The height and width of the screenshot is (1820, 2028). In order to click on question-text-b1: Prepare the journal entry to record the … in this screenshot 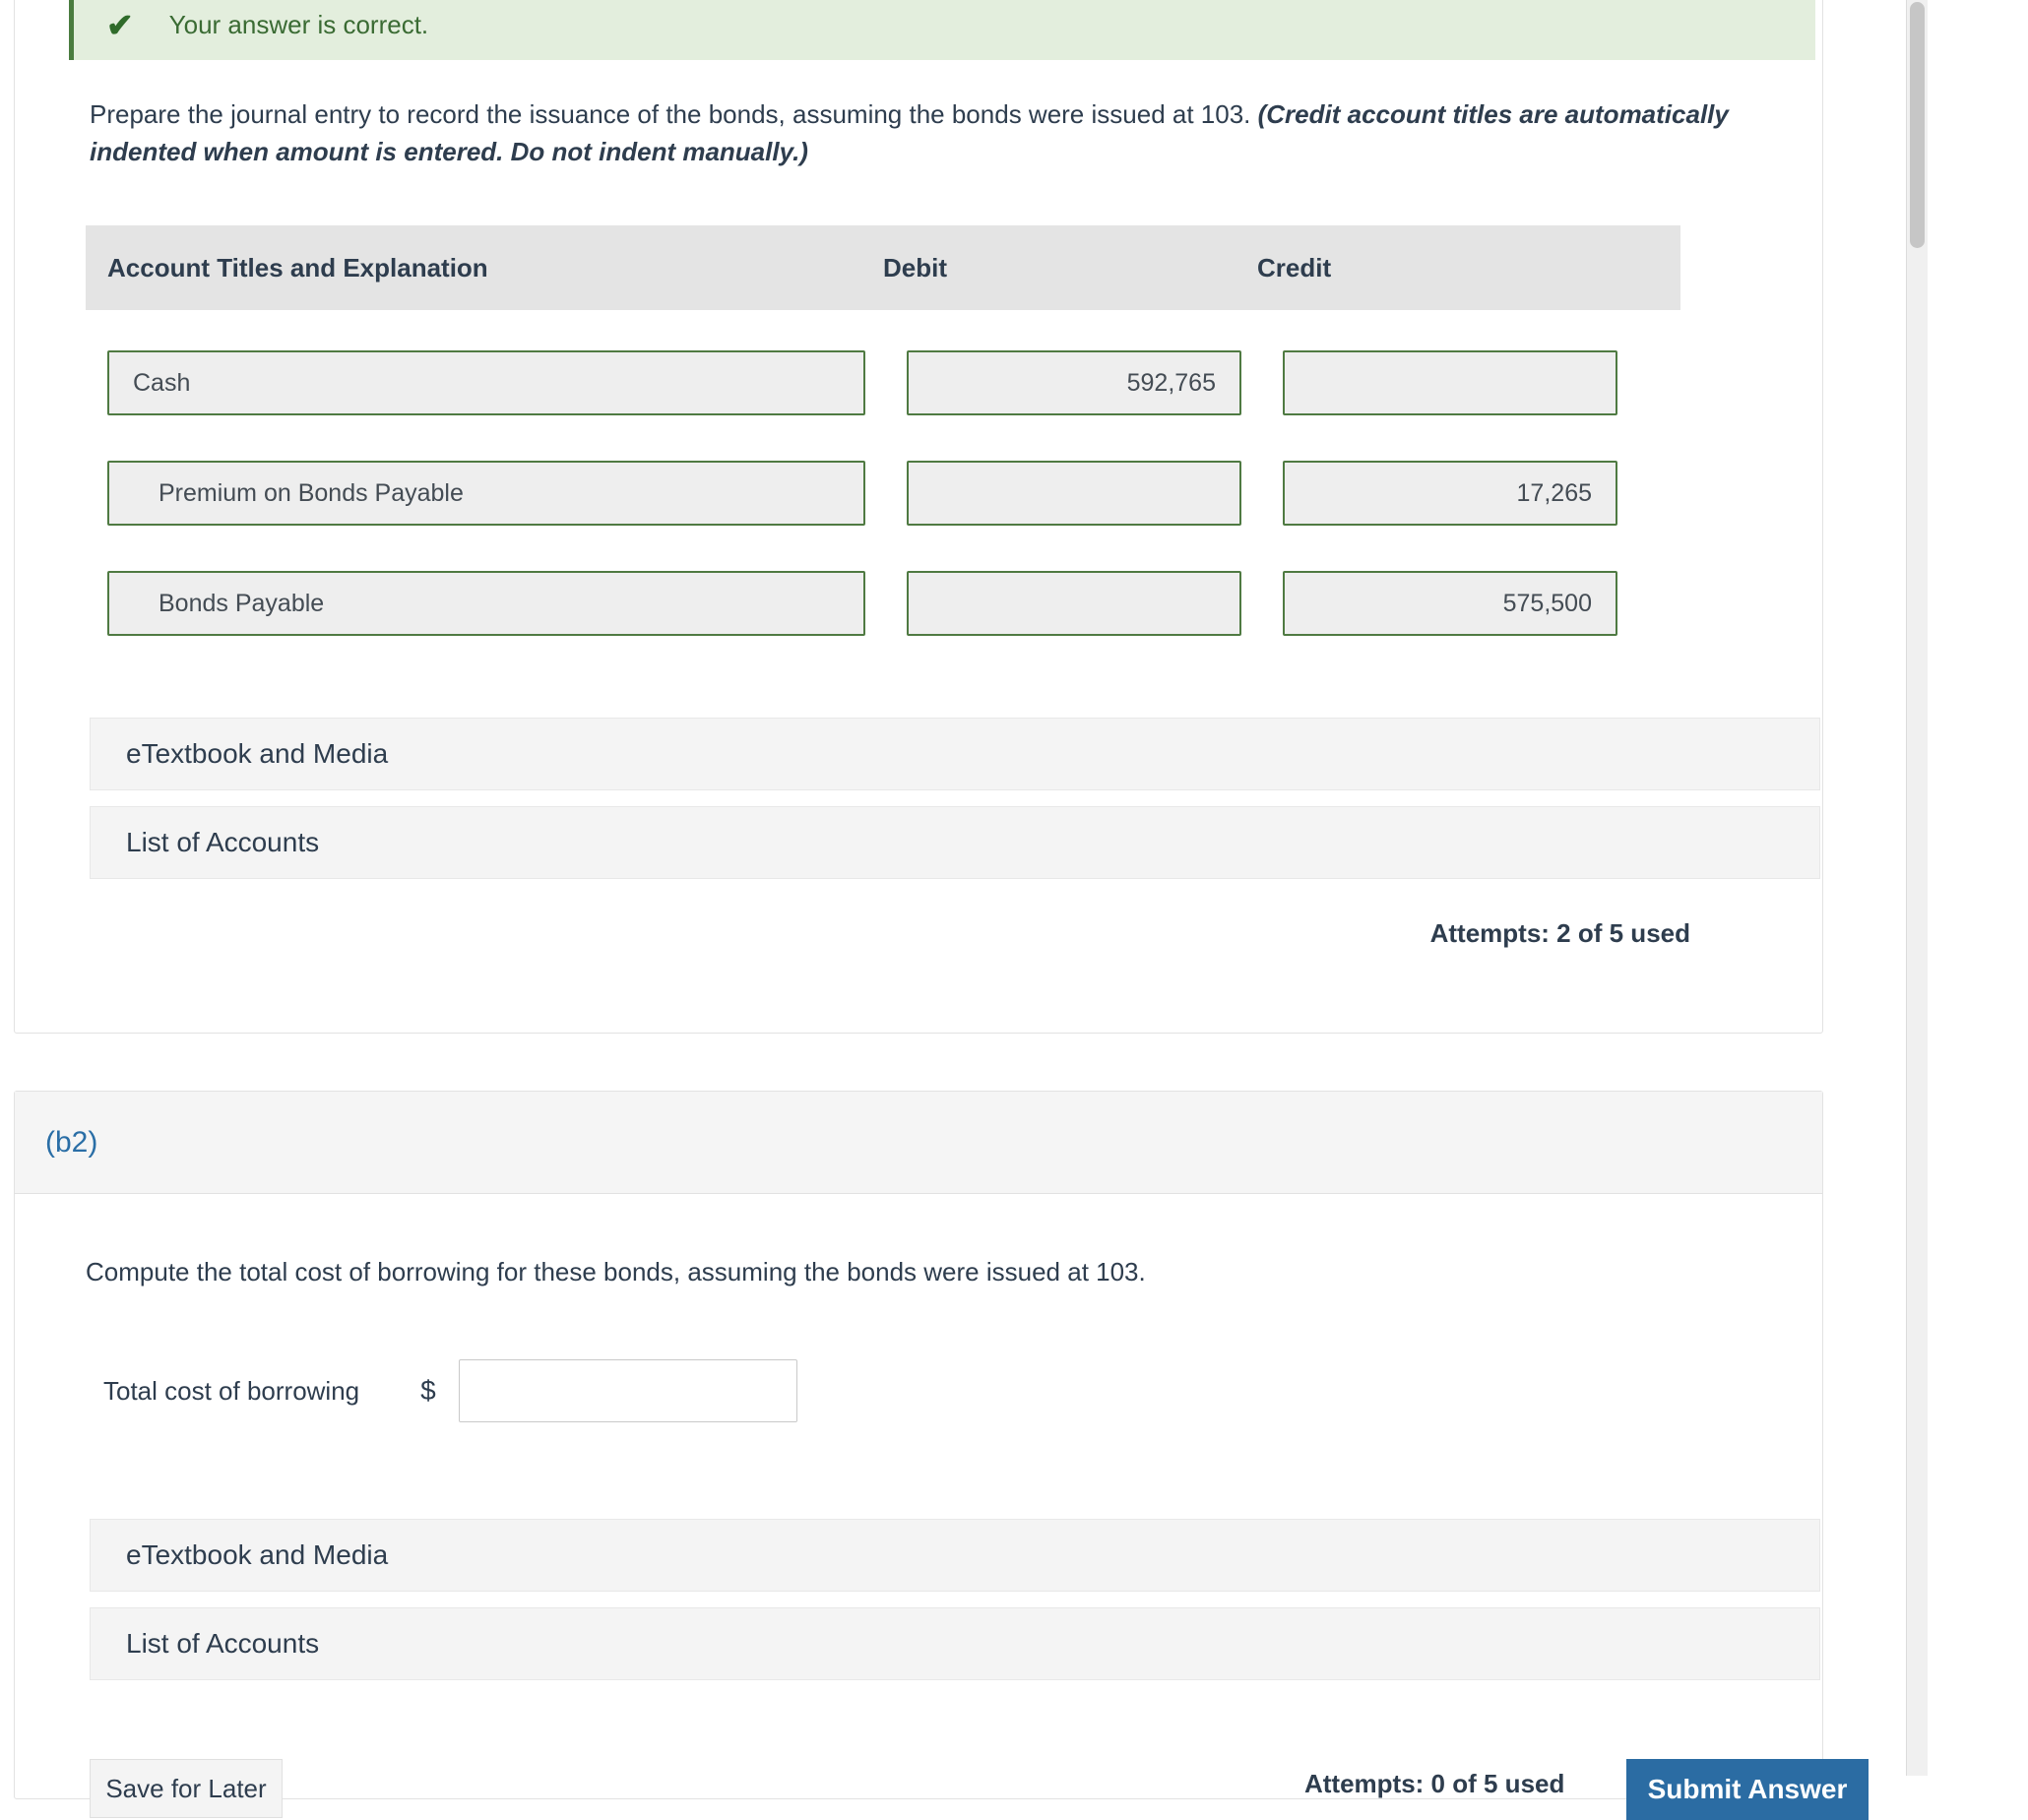, I will do `click(956, 133)`.